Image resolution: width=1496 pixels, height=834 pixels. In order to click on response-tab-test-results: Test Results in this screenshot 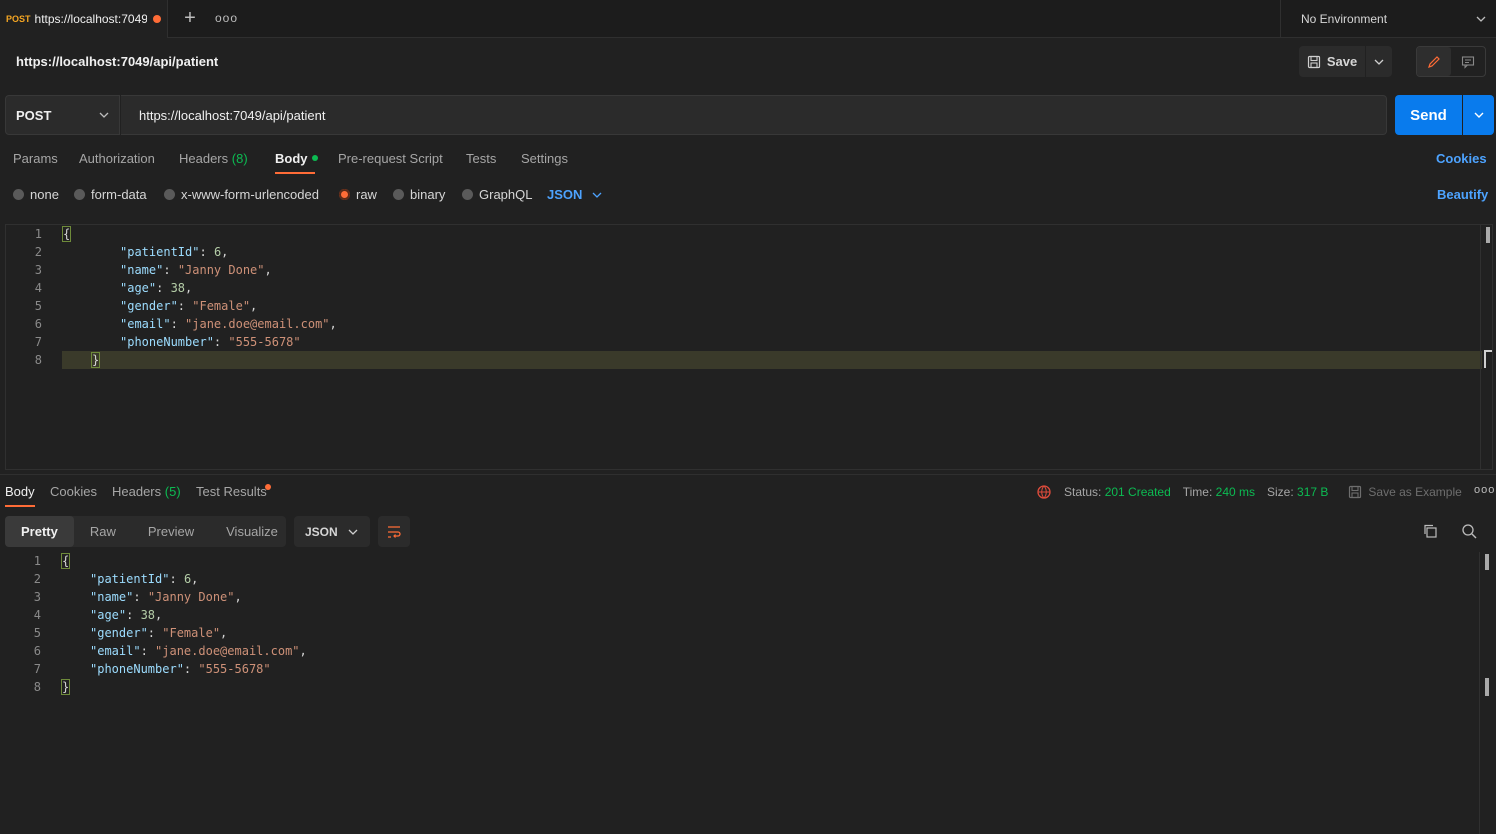, I will do `click(231, 491)`.